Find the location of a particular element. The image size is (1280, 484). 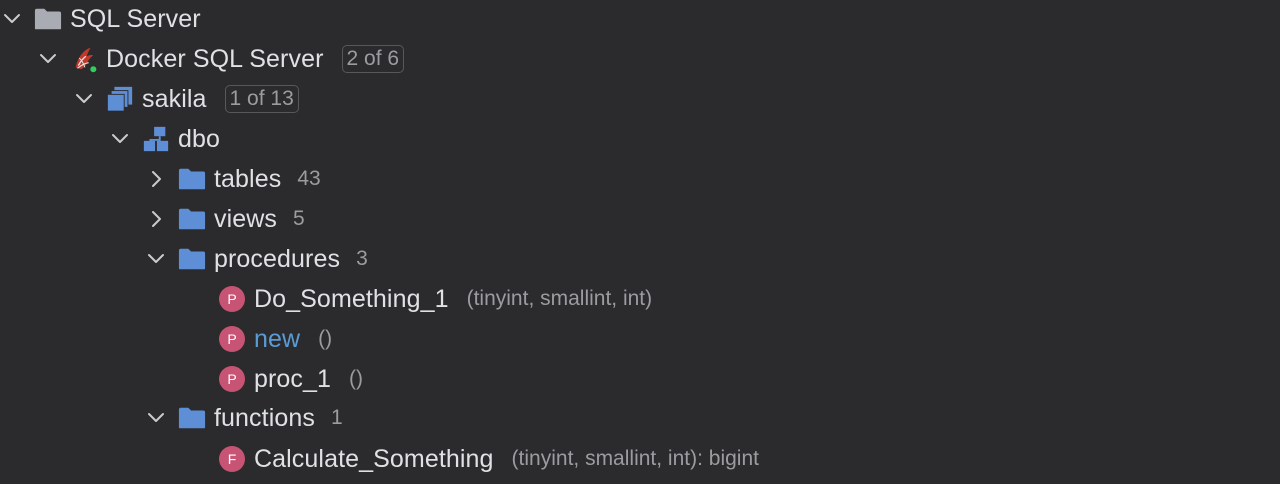

node-label: dbo is located at coordinates (199, 138).